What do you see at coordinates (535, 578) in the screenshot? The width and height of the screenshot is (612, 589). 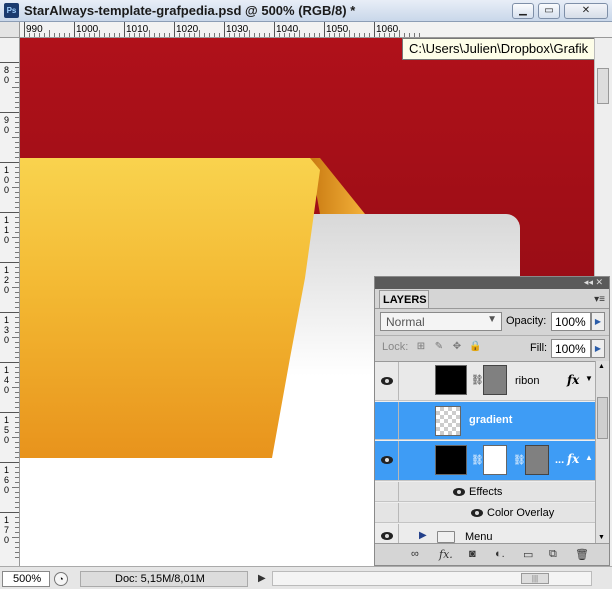 I see `horizontal-scroll-thumb: |||` at bounding box center [535, 578].